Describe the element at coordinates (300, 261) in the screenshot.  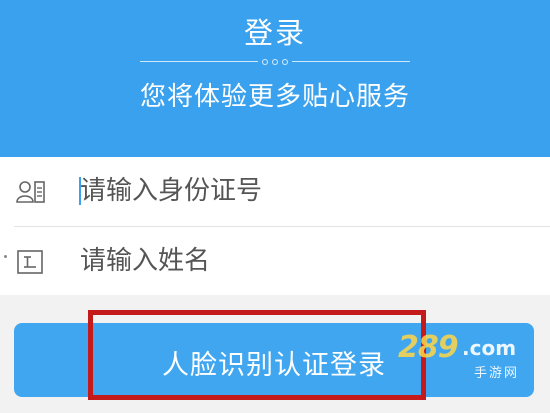
I see `name-input` at that location.